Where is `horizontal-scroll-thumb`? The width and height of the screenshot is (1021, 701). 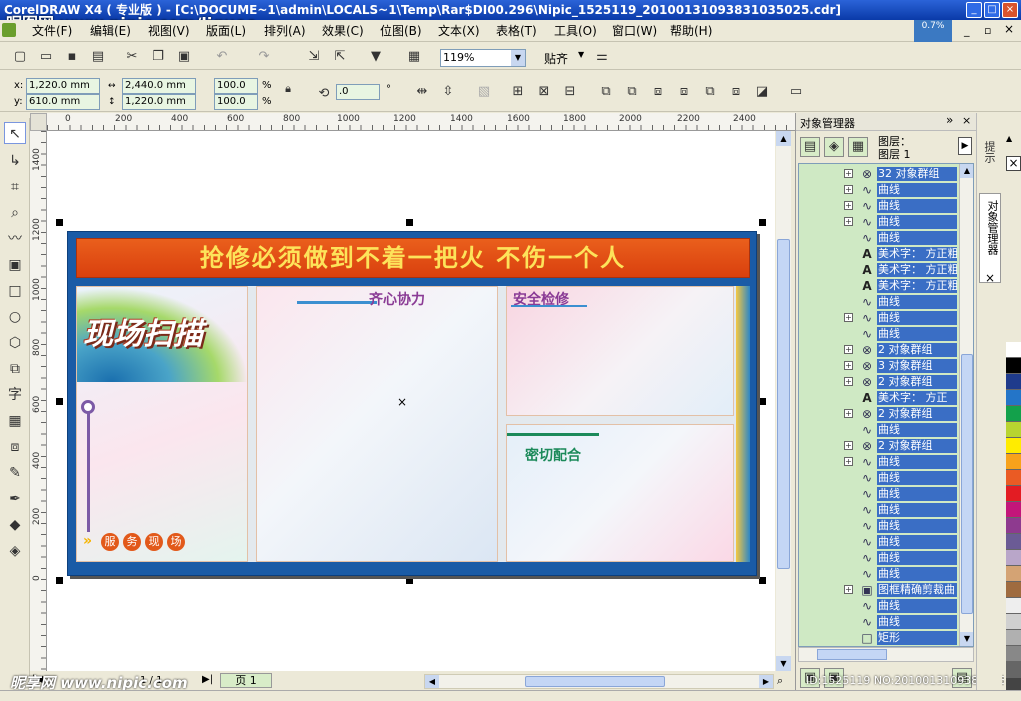
horizontal-scroll-thumb is located at coordinates (595, 681).